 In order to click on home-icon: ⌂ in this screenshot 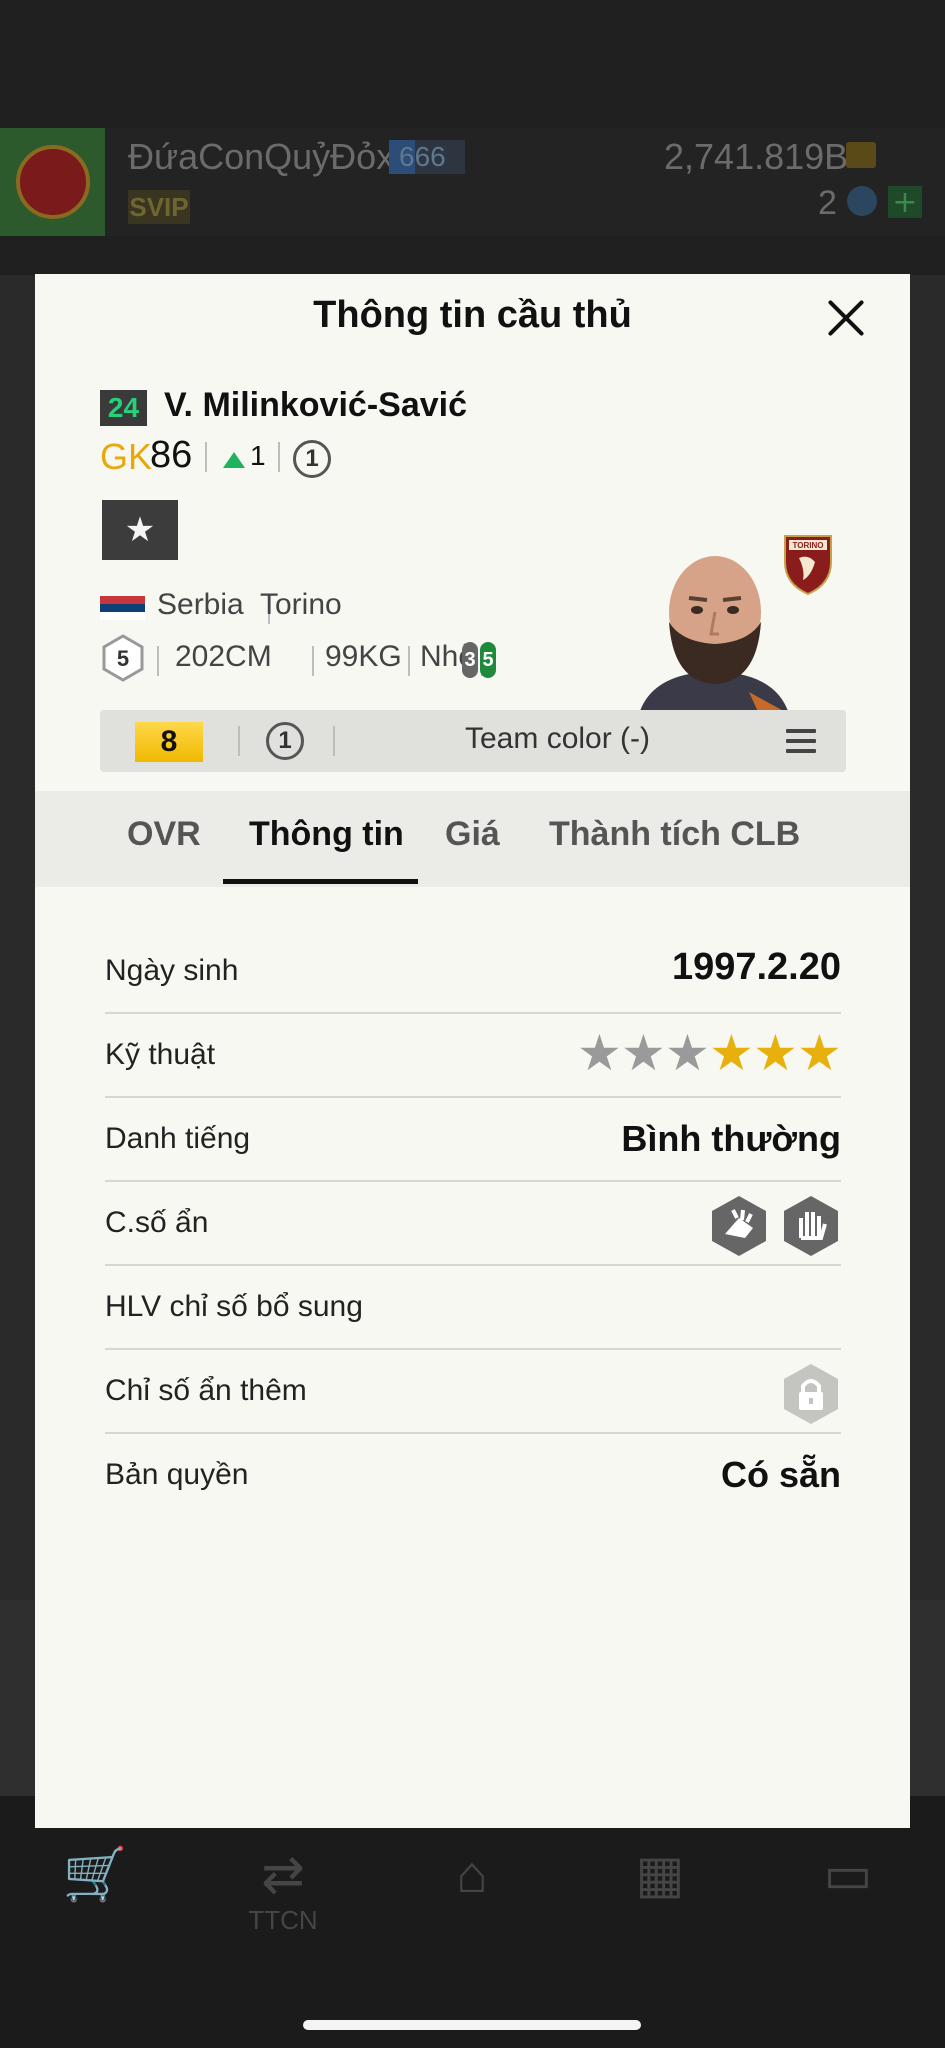, I will do `click(472, 1875)`.